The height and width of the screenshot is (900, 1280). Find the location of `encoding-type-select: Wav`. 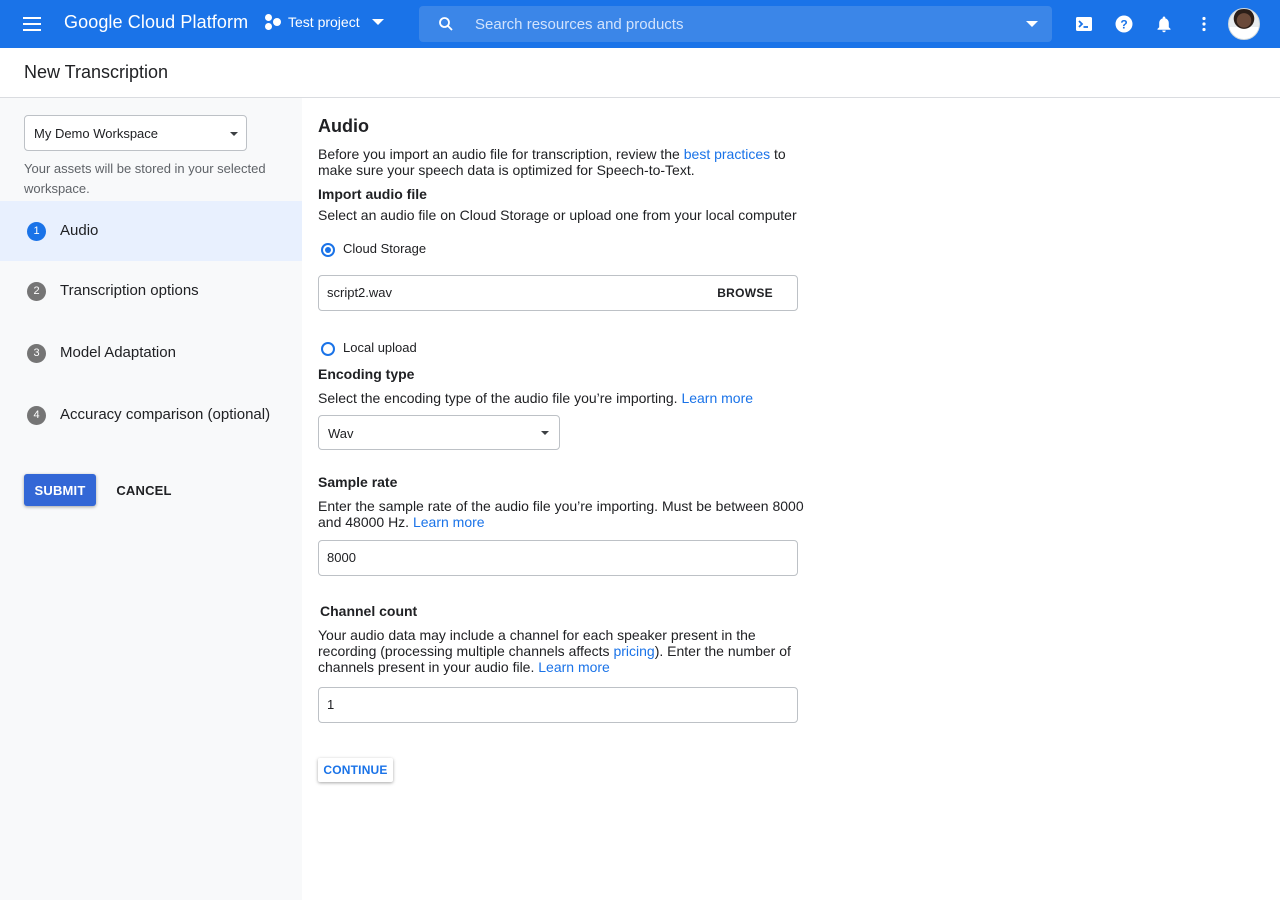

encoding-type-select: Wav is located at coordinates (439, 432).